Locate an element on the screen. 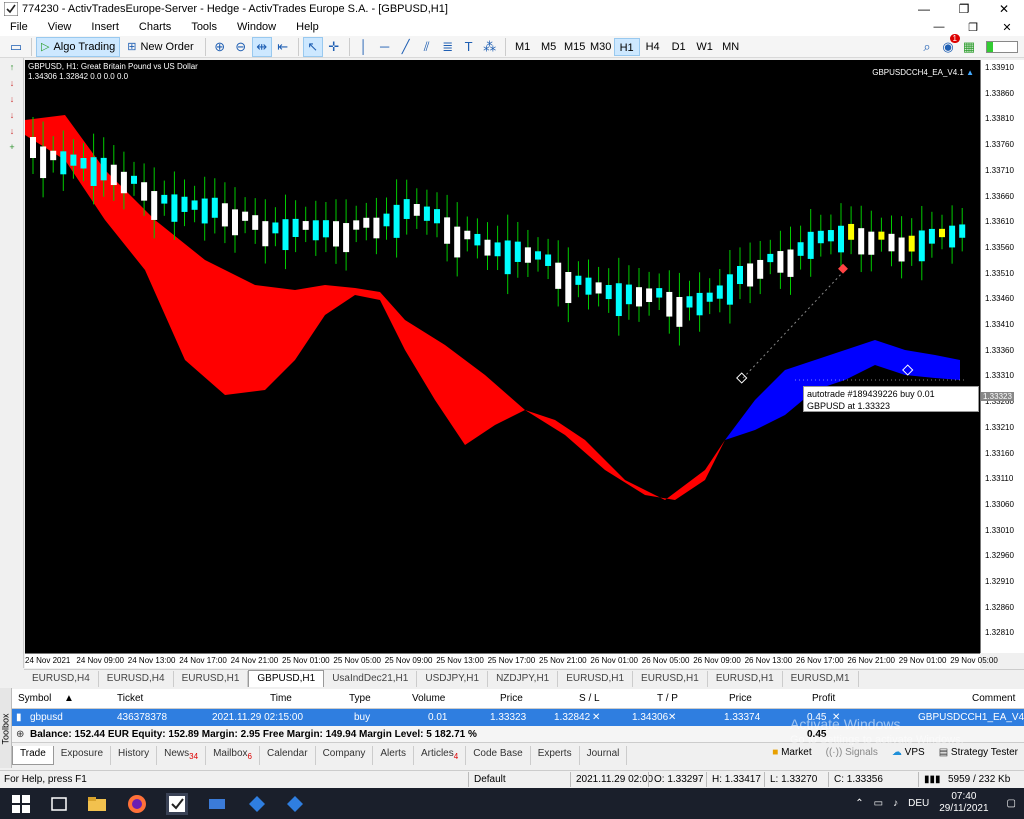 This screenshot has height=819, width=1024. toolbox-tab-mailbox: Mailbox6 is located at coordinates (233, 755).